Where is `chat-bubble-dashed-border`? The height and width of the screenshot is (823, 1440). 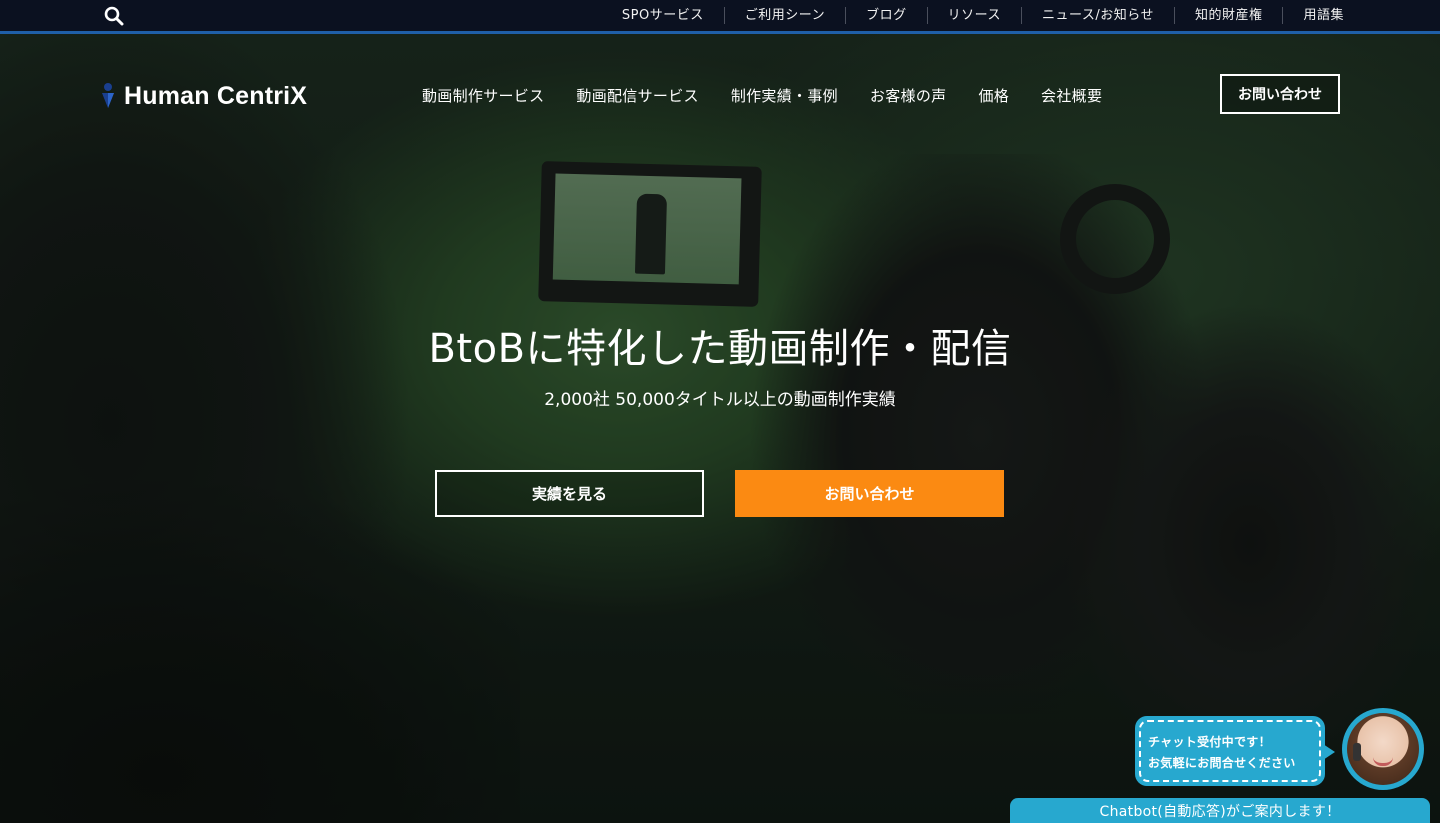 chat-bubble-dashed-border is located at coordinates (1230, 751).